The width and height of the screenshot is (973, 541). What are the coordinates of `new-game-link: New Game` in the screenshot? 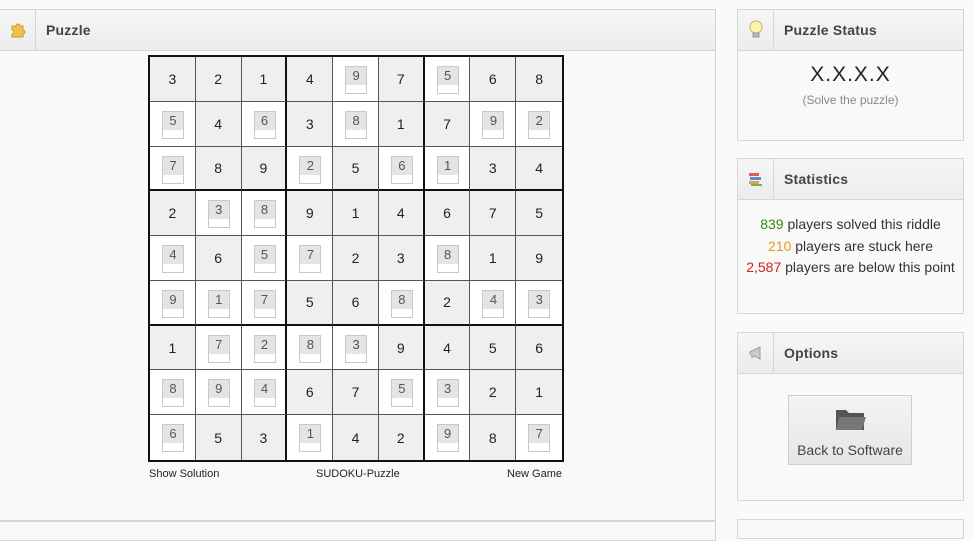 It's located at (534, 474).